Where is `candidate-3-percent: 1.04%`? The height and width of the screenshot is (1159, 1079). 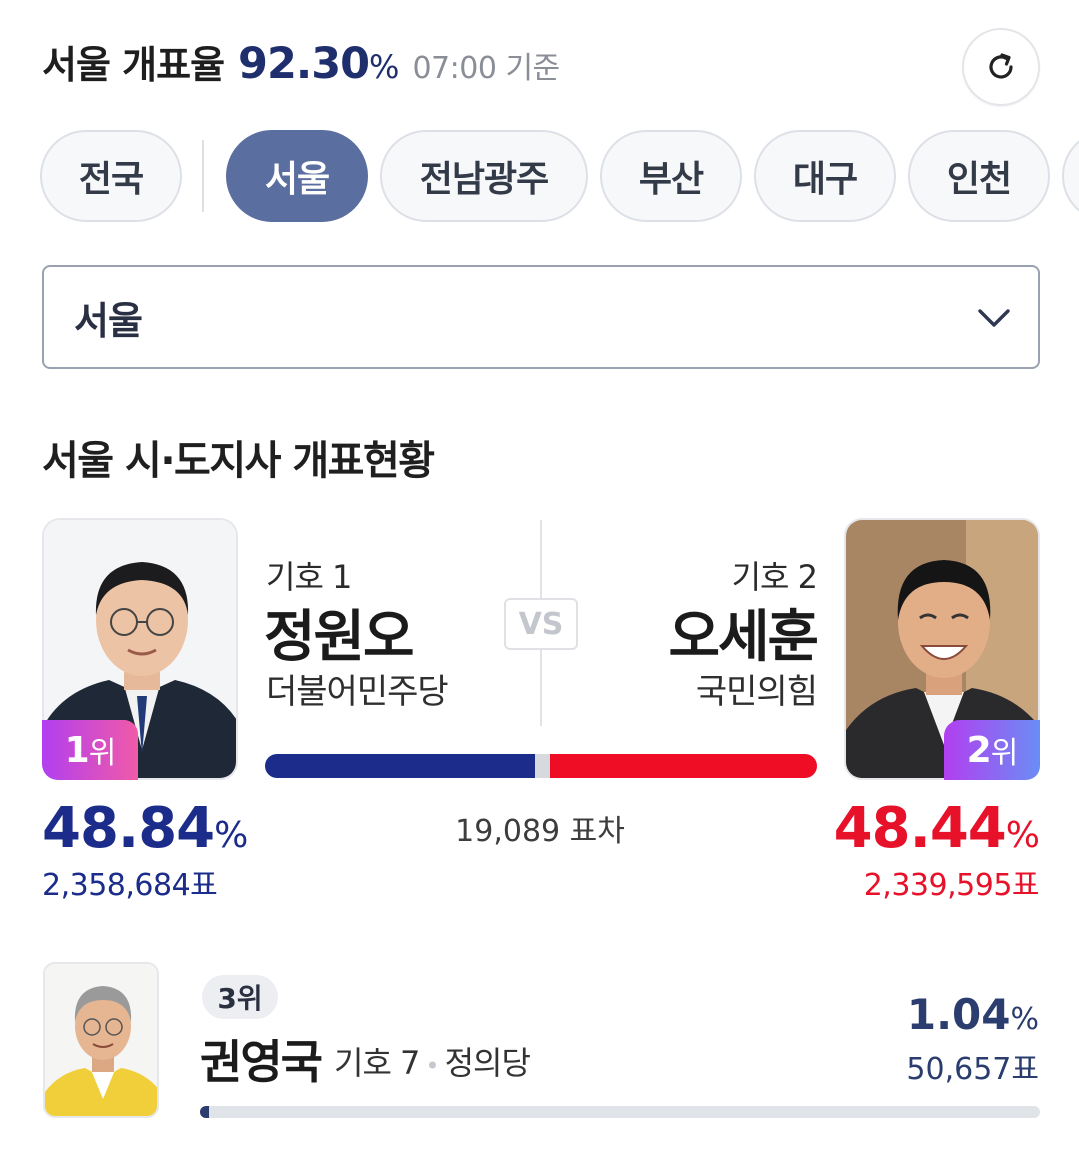
candidate-3-percent: 1.04% is located at coordinates (973, 1014).